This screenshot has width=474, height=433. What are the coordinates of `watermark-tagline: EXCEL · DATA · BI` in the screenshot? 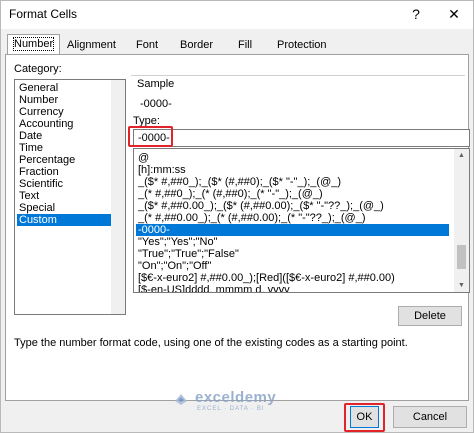 It's located at (231, 409).